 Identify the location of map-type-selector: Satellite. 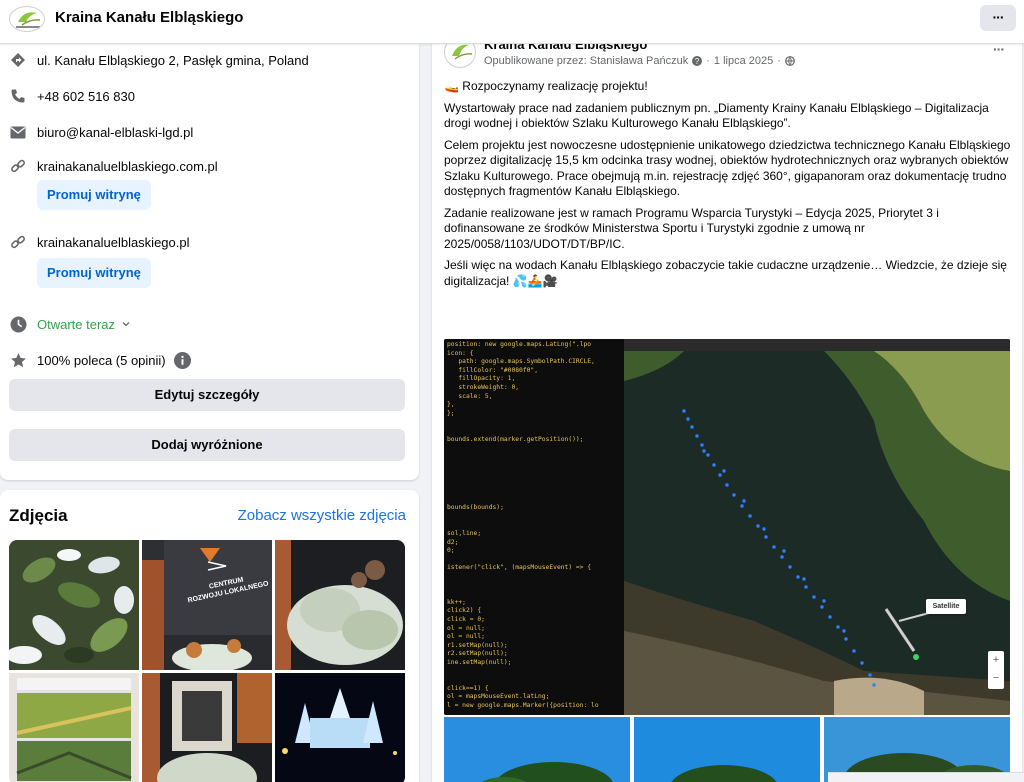
(946, 606).